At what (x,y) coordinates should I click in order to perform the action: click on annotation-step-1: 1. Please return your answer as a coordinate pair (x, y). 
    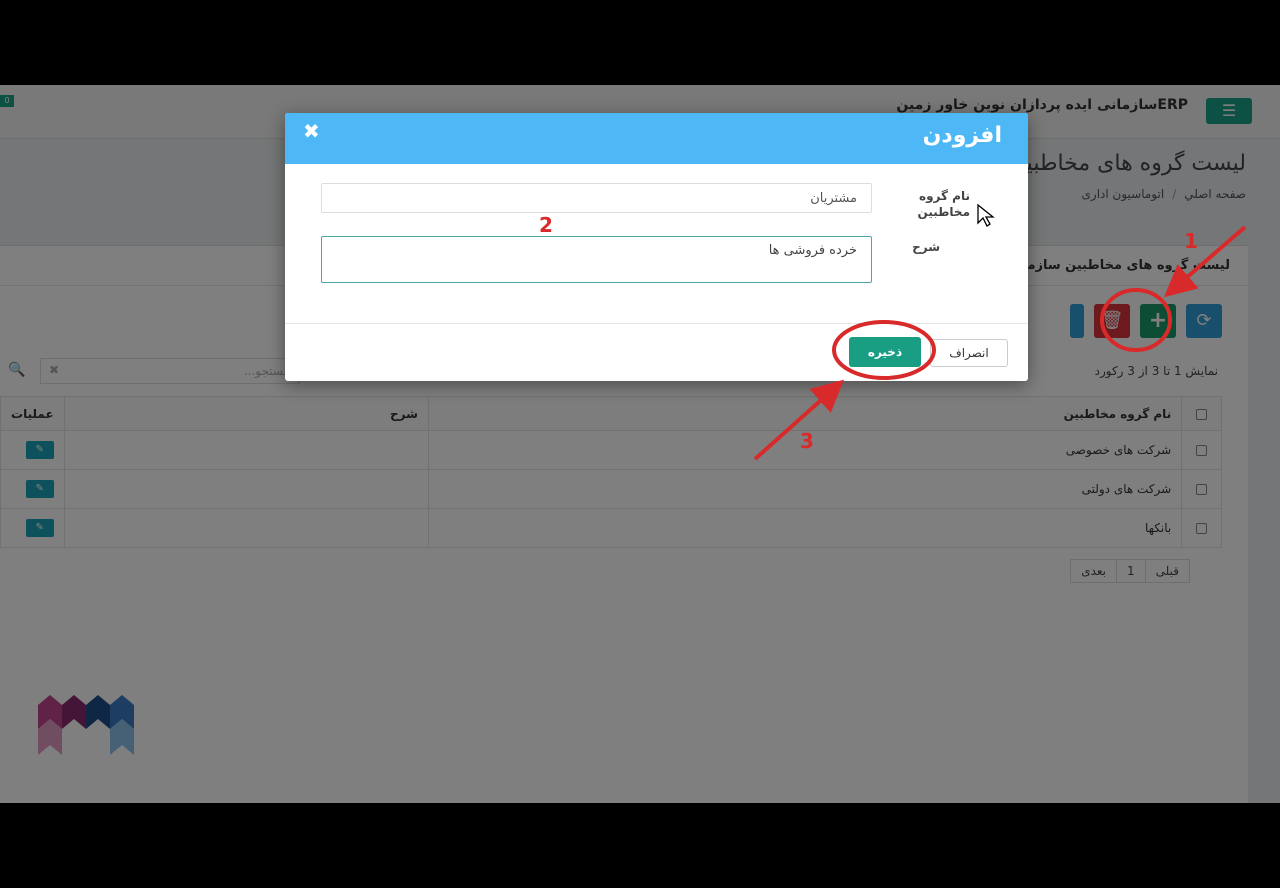
    Looking at the image, I should click on (1191, 241).